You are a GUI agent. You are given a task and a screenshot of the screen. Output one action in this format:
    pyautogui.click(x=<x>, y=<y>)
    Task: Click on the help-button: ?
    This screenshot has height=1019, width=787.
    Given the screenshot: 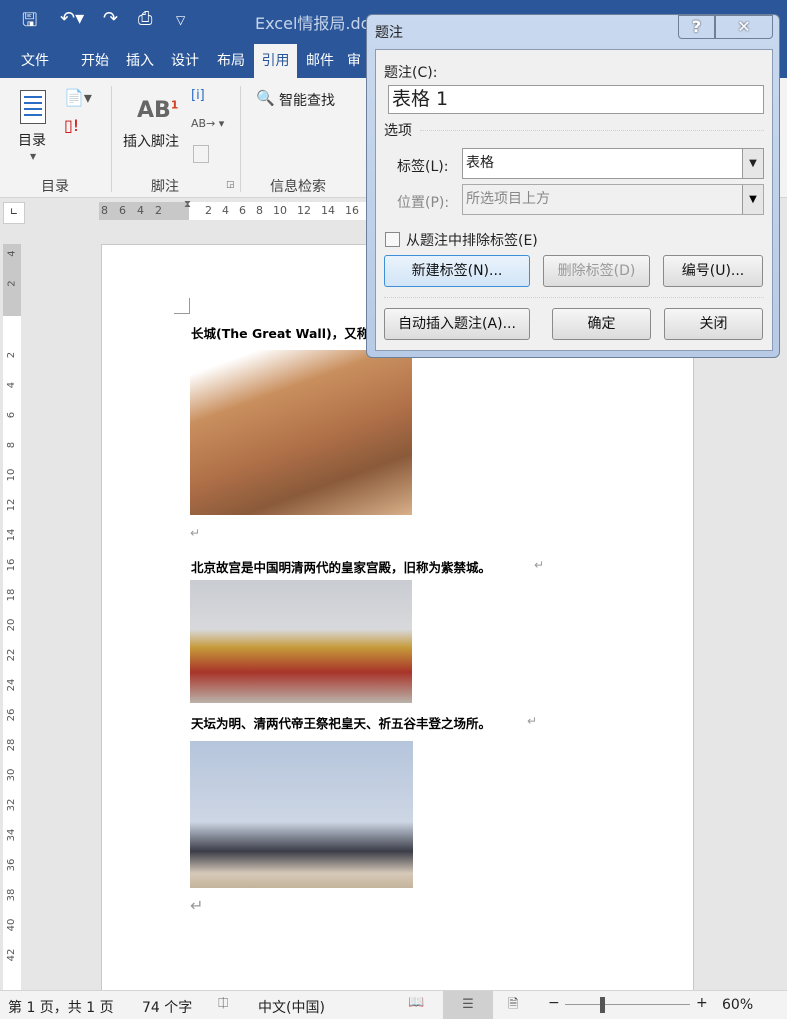 What is the action you would take?
    pyautogui.click(x=696, y=27)
    